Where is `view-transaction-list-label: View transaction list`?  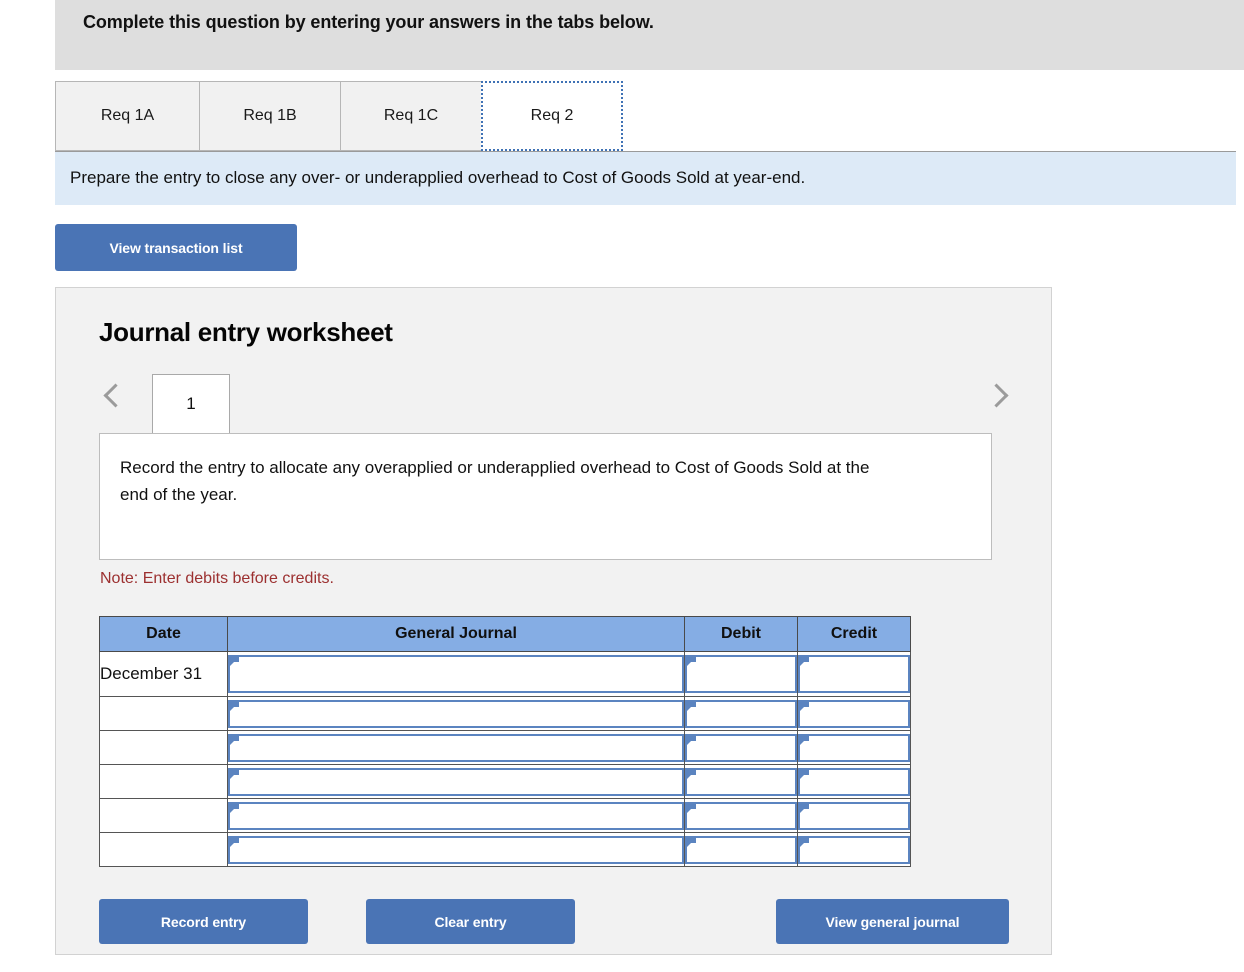
view-transaction-list-label: View transaction list is located at coordinates (176, 247).